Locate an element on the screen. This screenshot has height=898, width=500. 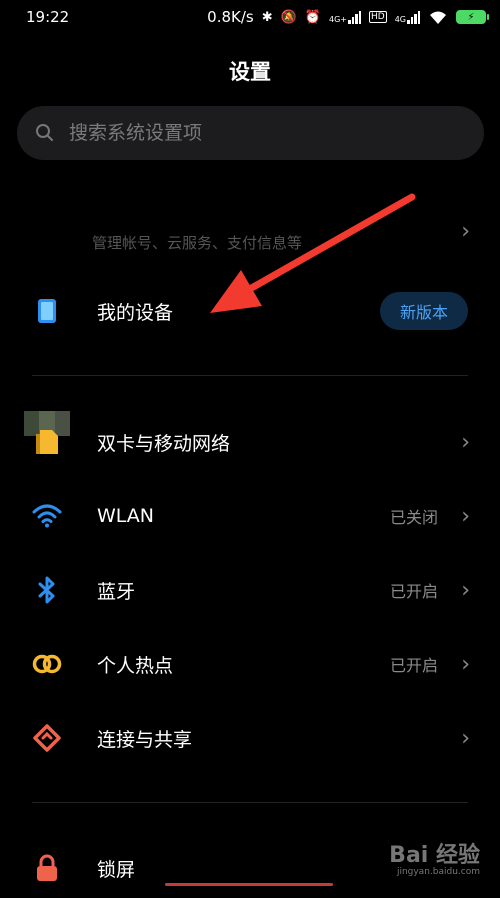
hotspot-icon is located at coordinates (47, 664).